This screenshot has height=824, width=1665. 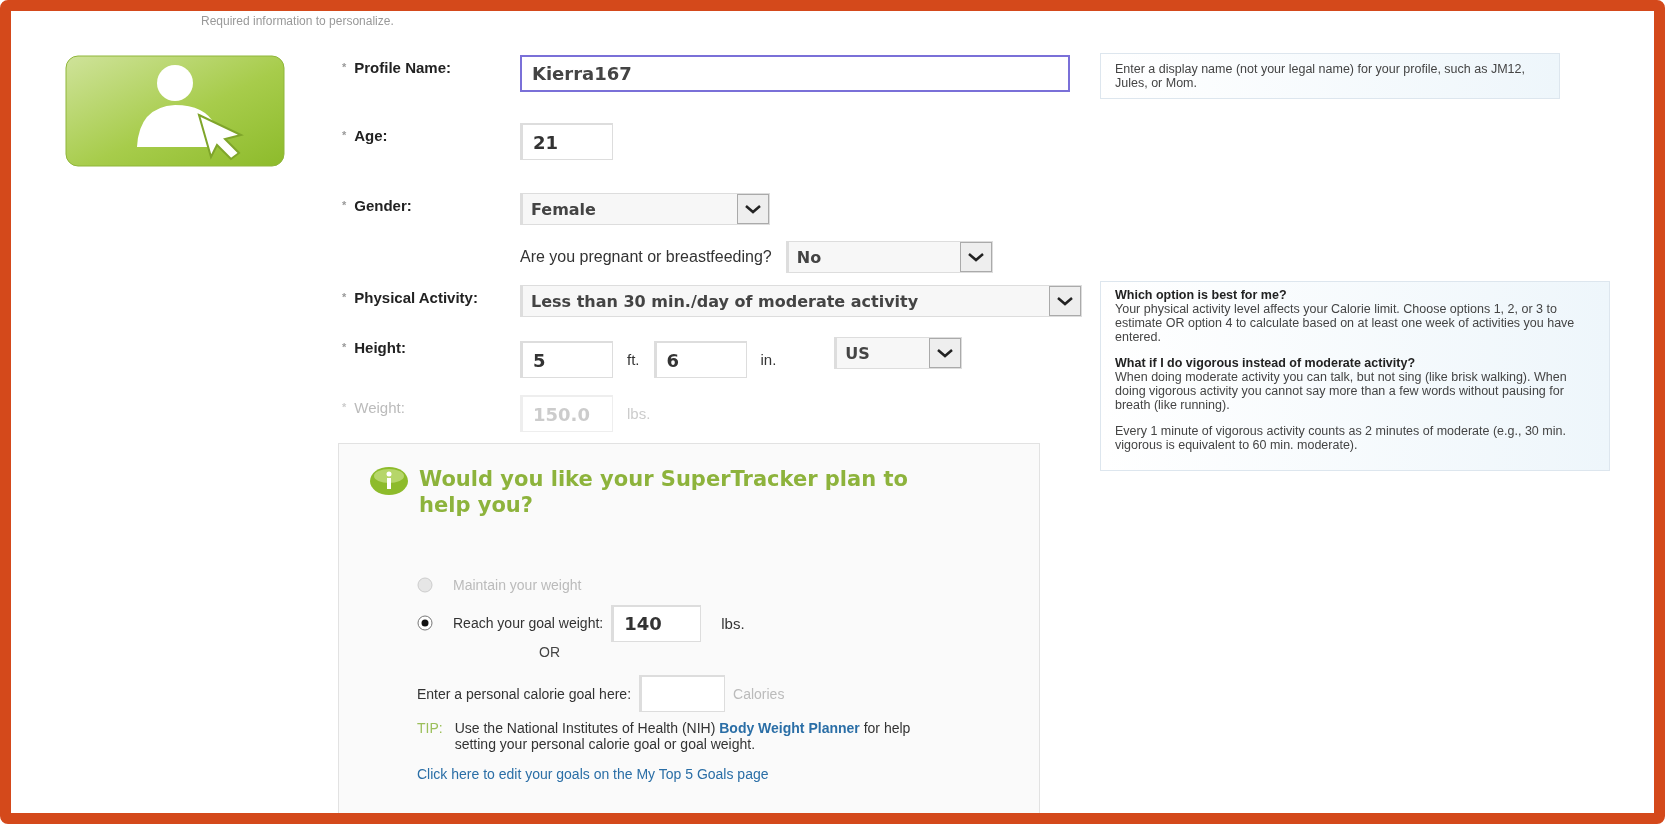 What do you see at coordinates (795, 73) in the screenshot?
I see `text-field: Kierra167` at bounding box center [795, 73].